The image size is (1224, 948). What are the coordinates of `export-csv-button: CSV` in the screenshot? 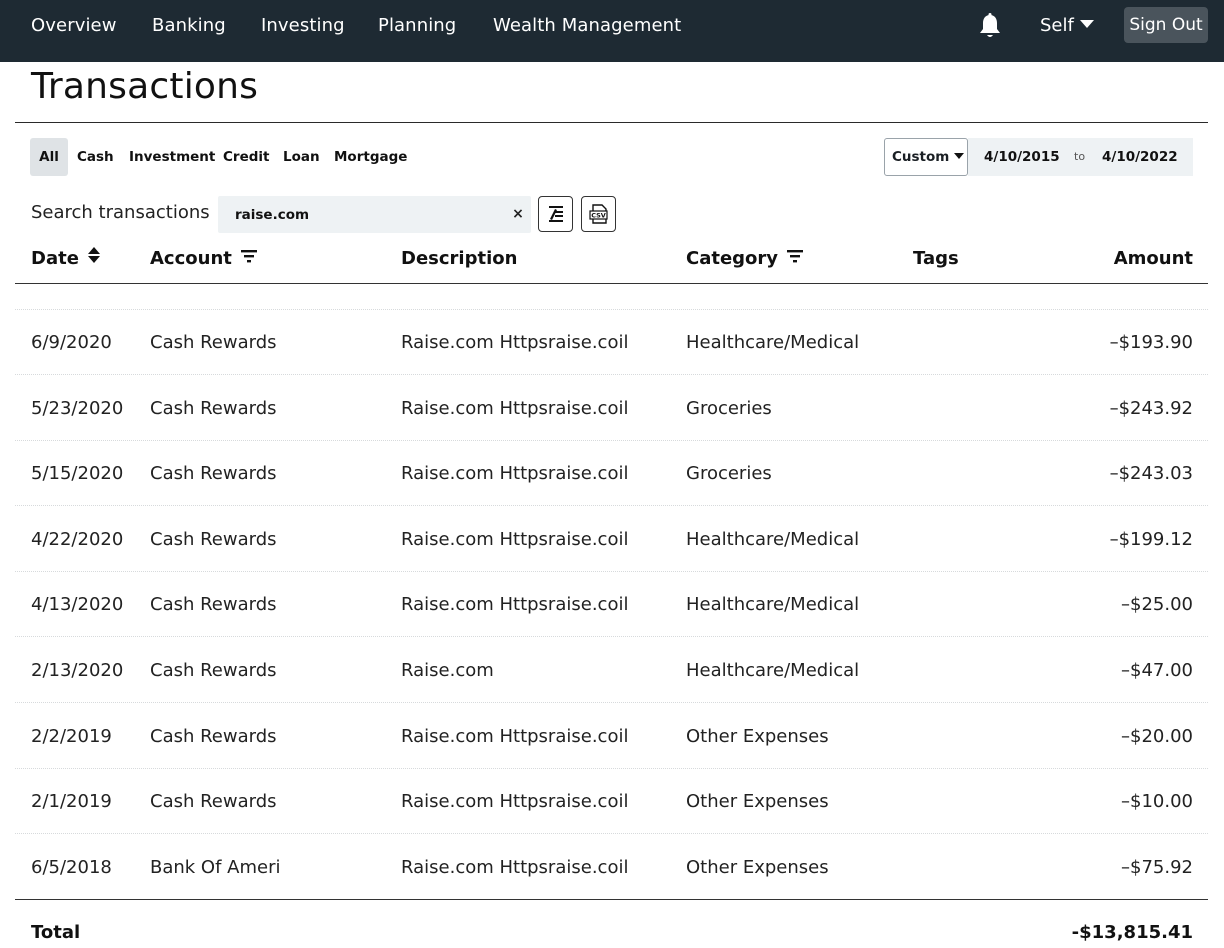 It's located at (598, 214).